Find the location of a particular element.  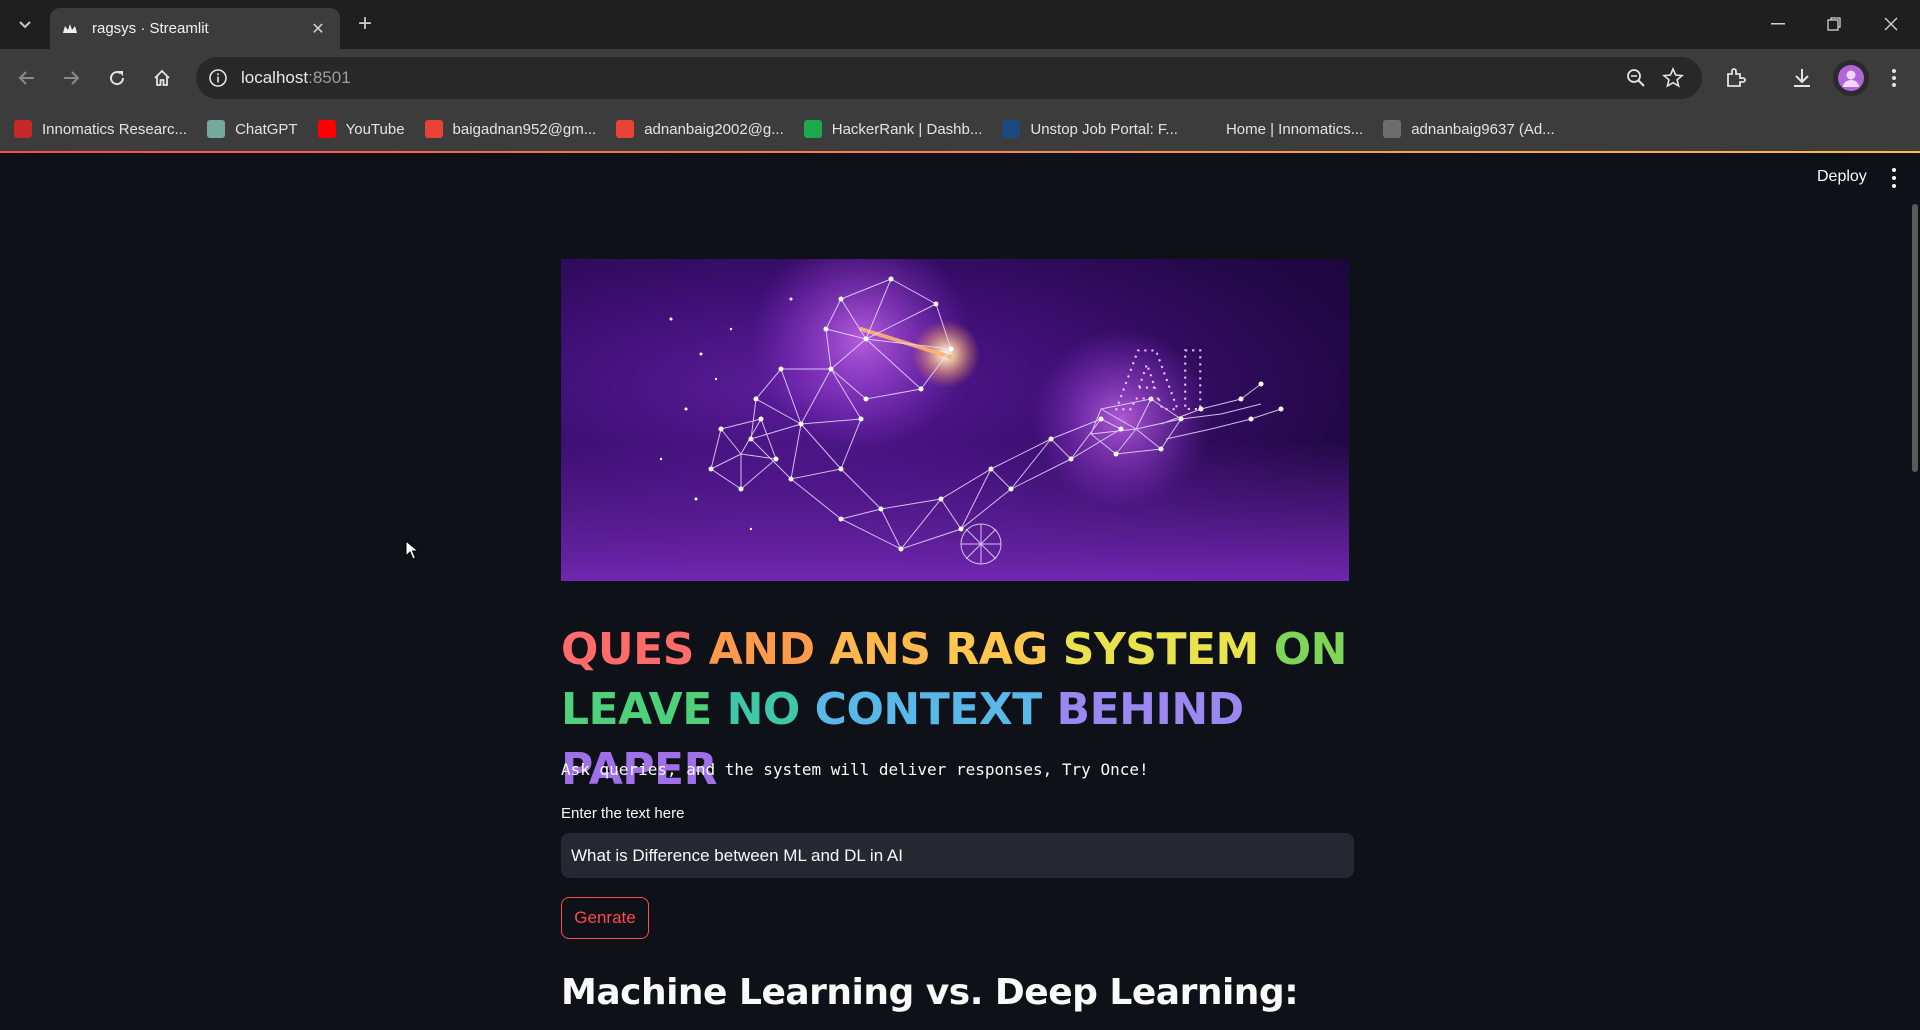

download-icon is located at coordinates (1802, 78).